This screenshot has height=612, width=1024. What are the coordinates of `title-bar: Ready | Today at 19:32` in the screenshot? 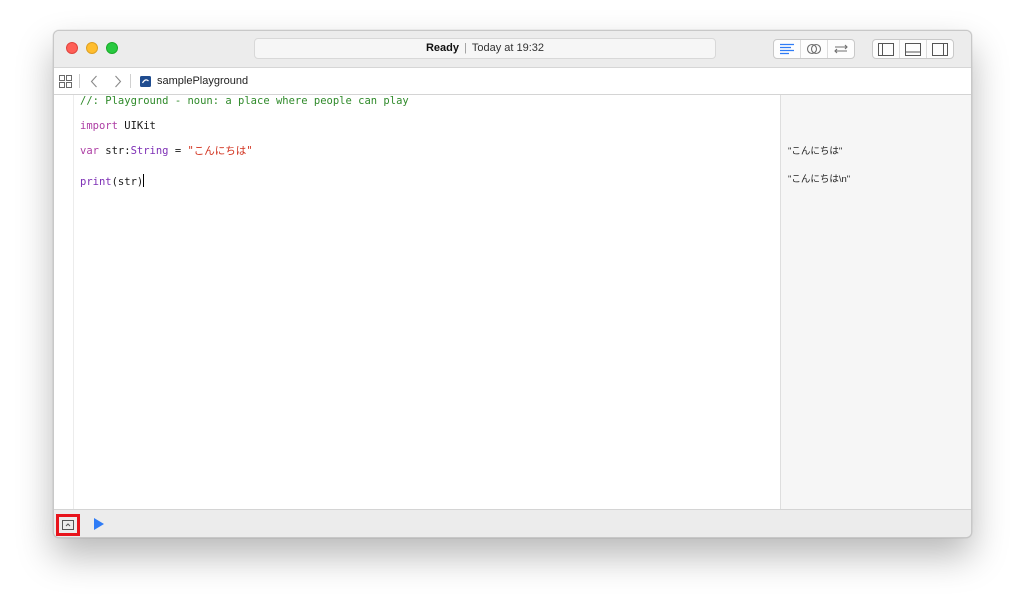 It's located at (512, 49).